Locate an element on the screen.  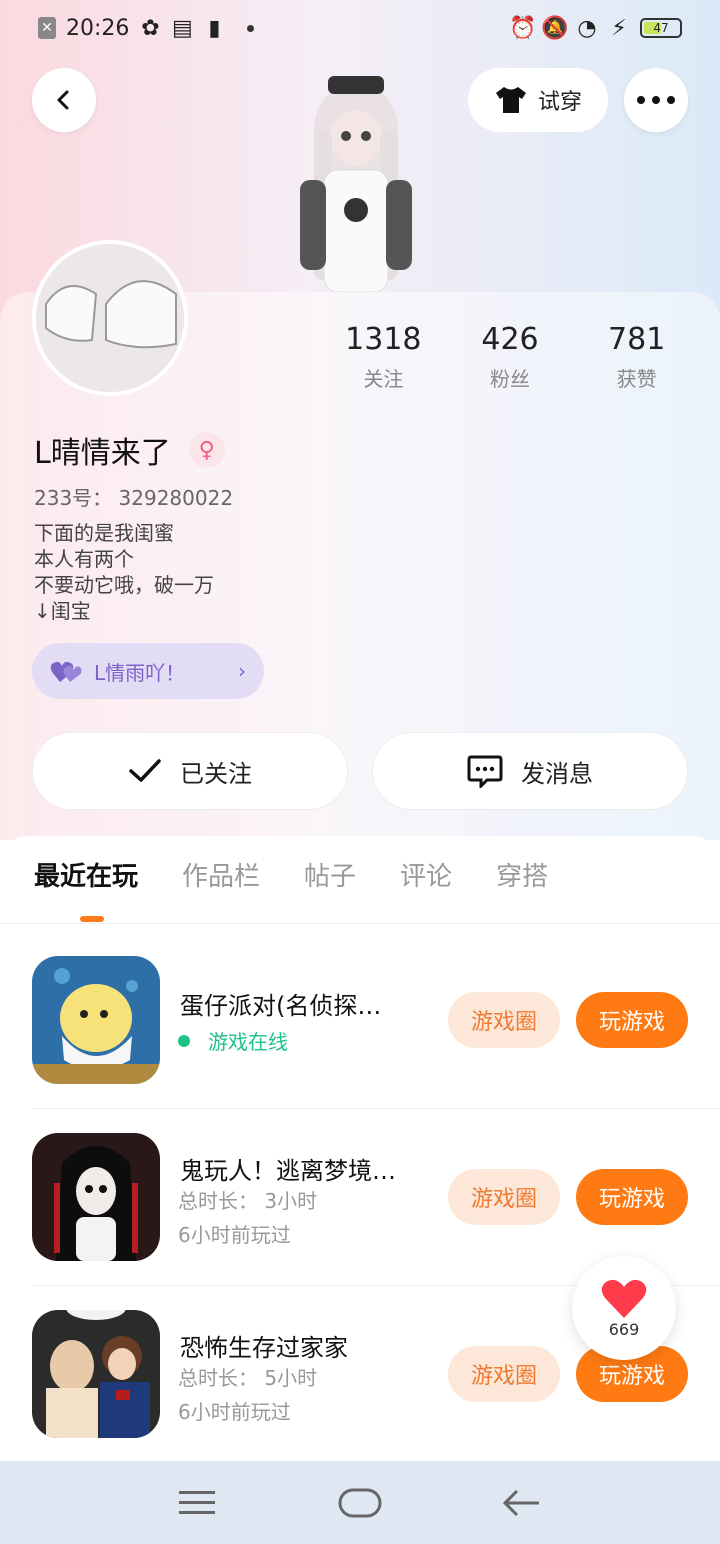
bio: 下面的是我闺蜜 本人有两个 不要动它哦，破一万 ↓闺宝 is located at coordinates (124, 572).